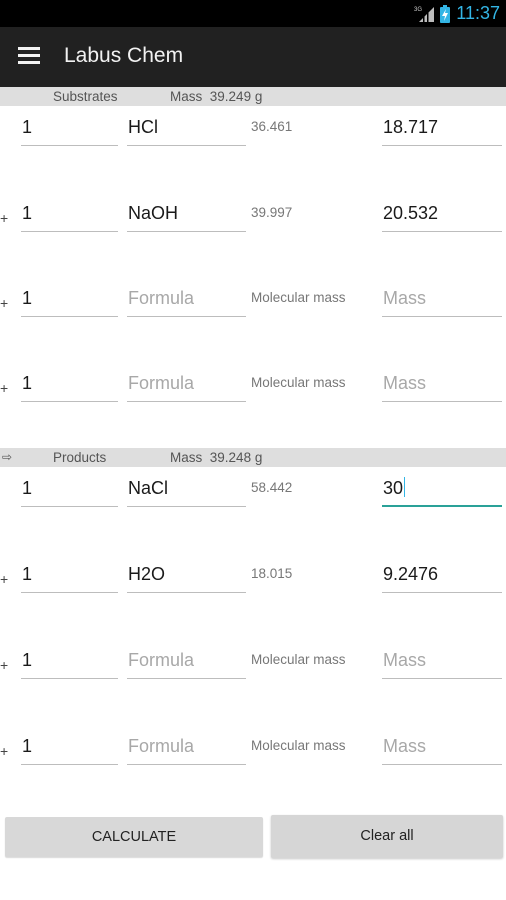  I want to click on compound-row: +1 NaOH 39.997 20.532, so click(253, 220).